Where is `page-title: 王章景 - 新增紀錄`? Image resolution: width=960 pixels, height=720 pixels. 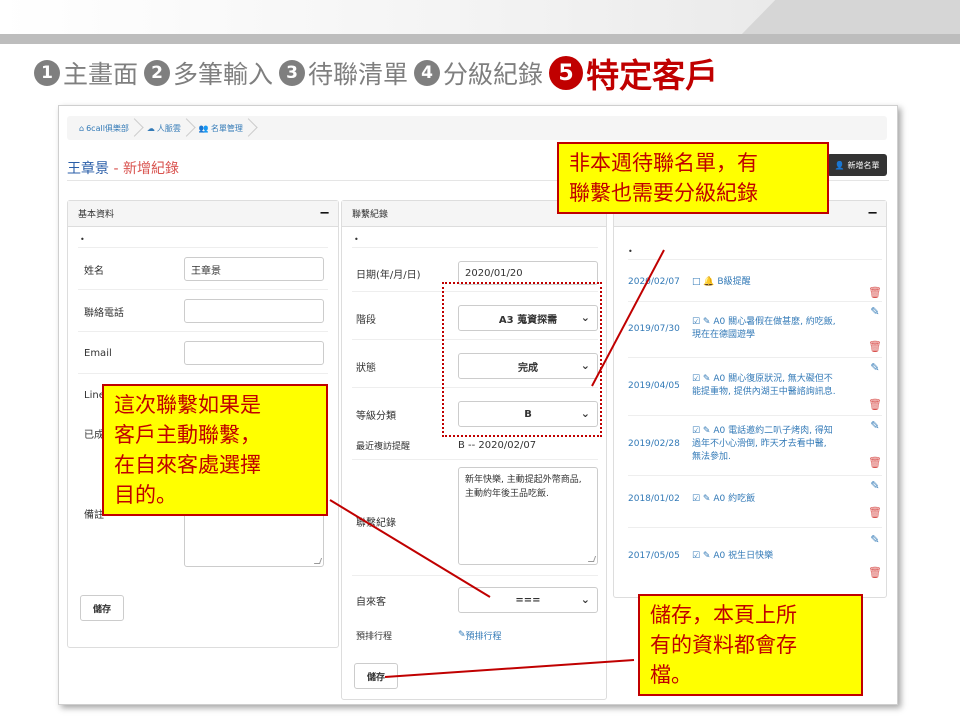 page-title: 王章景 - 新增紀錄 is located at coordinates (123, 169).